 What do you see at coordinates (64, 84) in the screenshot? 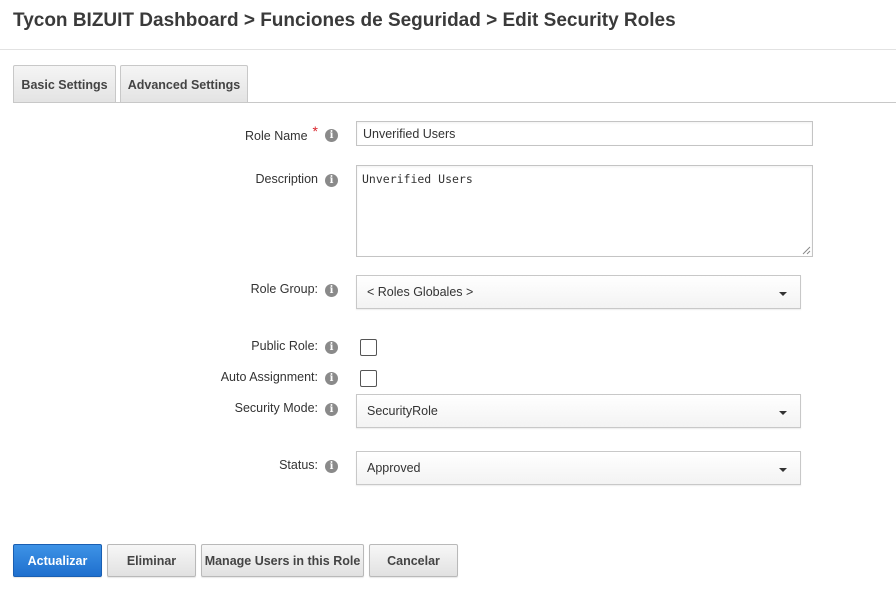
I see `tab-basic-settings: Basic Settings` at bounding box center [64, 84].